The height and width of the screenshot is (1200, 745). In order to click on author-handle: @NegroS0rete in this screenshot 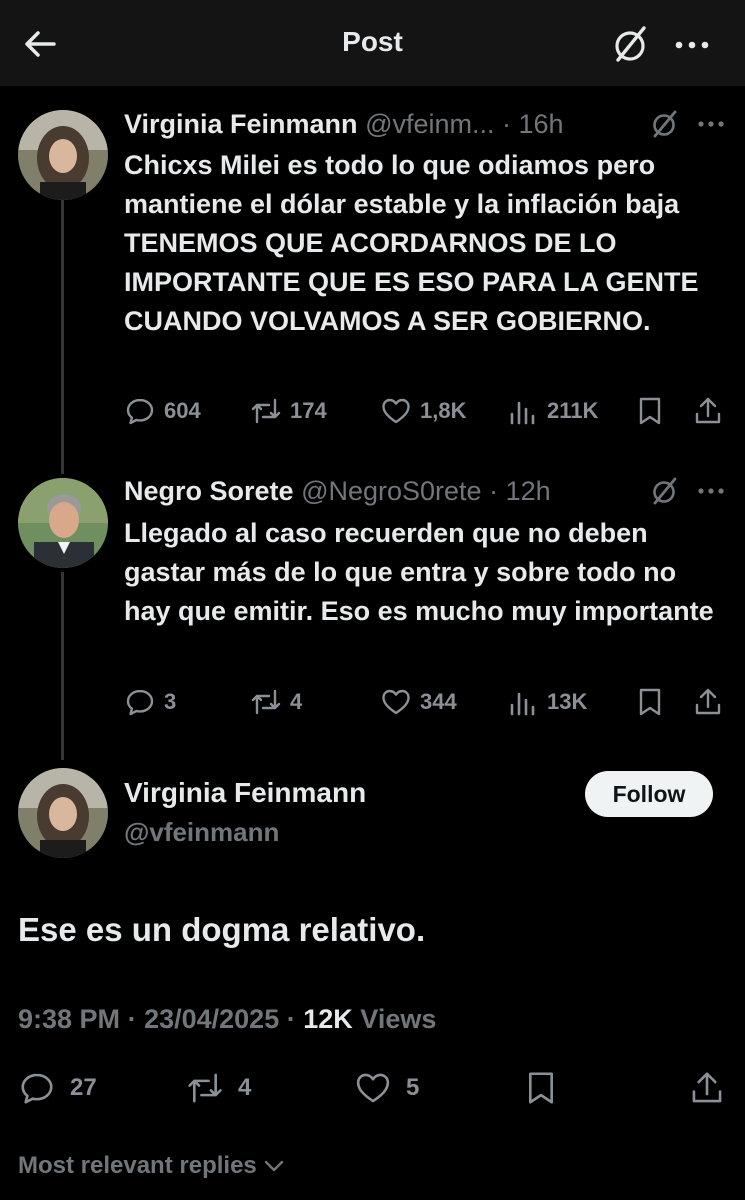, I will do `click(391, 491)`.